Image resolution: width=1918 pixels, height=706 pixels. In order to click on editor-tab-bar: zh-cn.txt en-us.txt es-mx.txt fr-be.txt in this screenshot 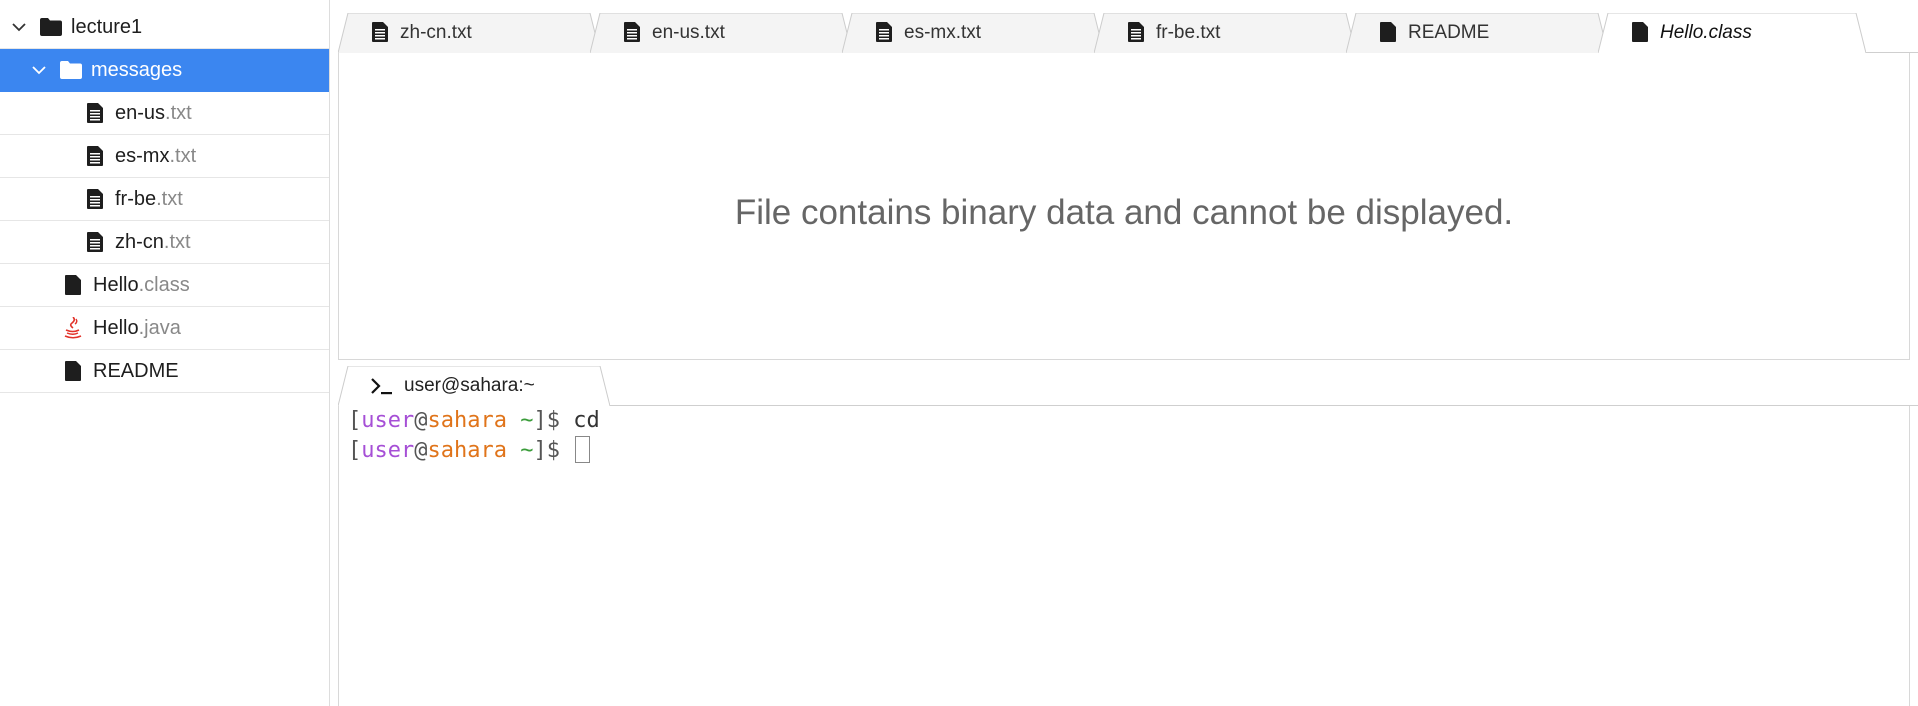, I will do `click(1128, 31)`.